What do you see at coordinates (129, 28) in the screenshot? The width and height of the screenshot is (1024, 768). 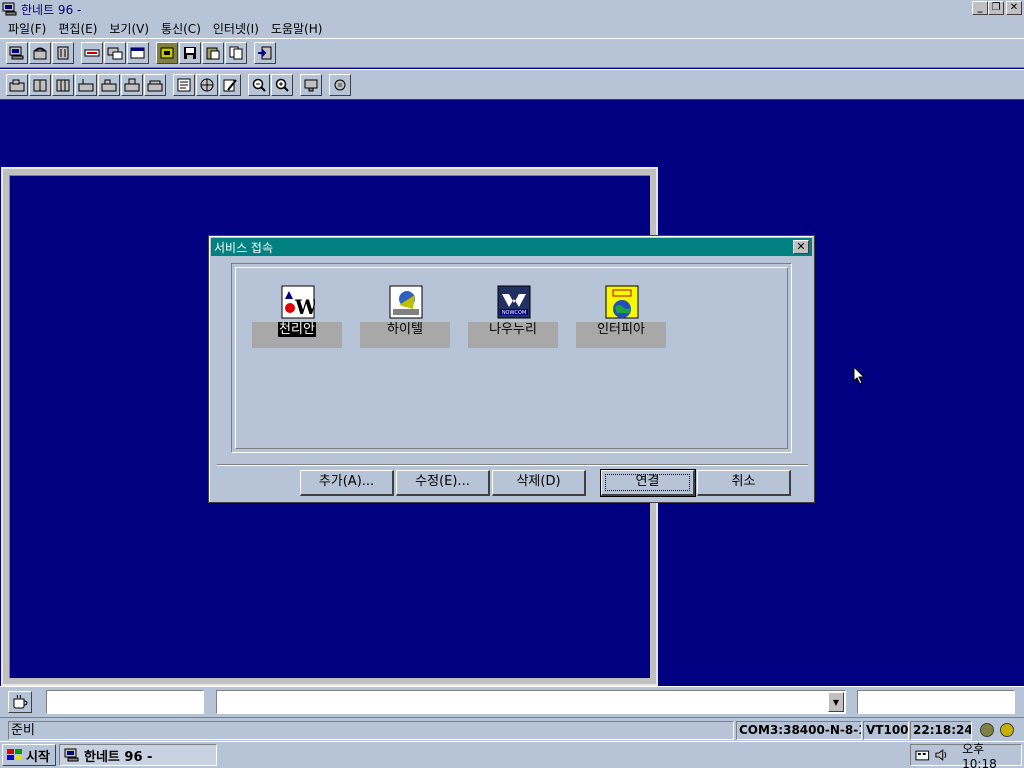 I see `menu-view: 보기(V)` at bounding box center [129, 28].